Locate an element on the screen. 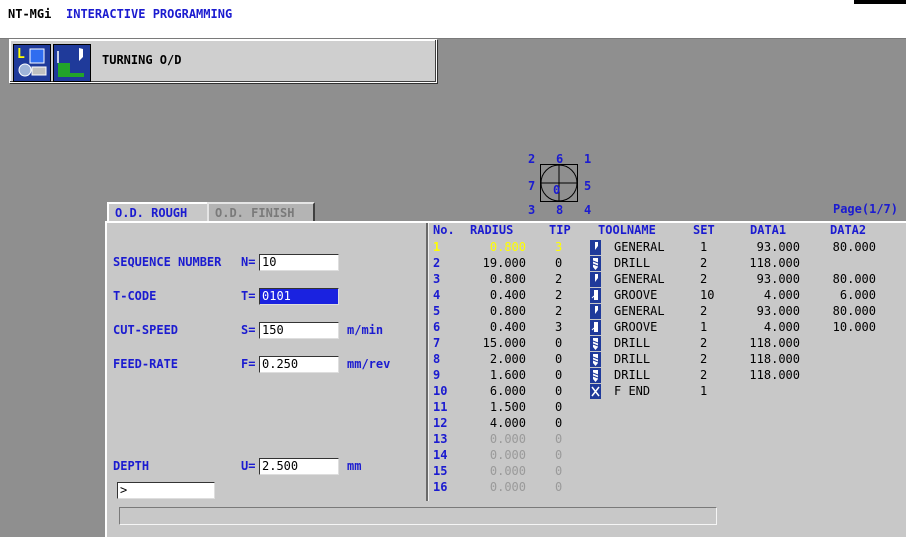 The image size is (906, 537). table-row: 12 4.000 0 is located at coordinates (668, 424).